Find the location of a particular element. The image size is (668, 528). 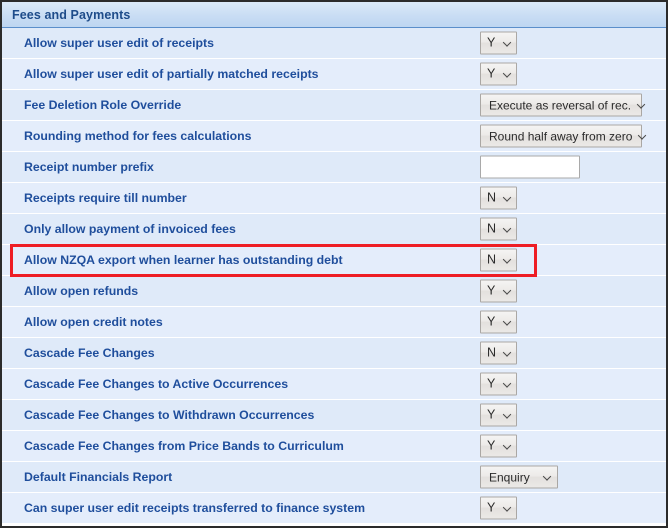

setting-label: Only allow payment of invoiced fees is located at coordinates (130, 229).